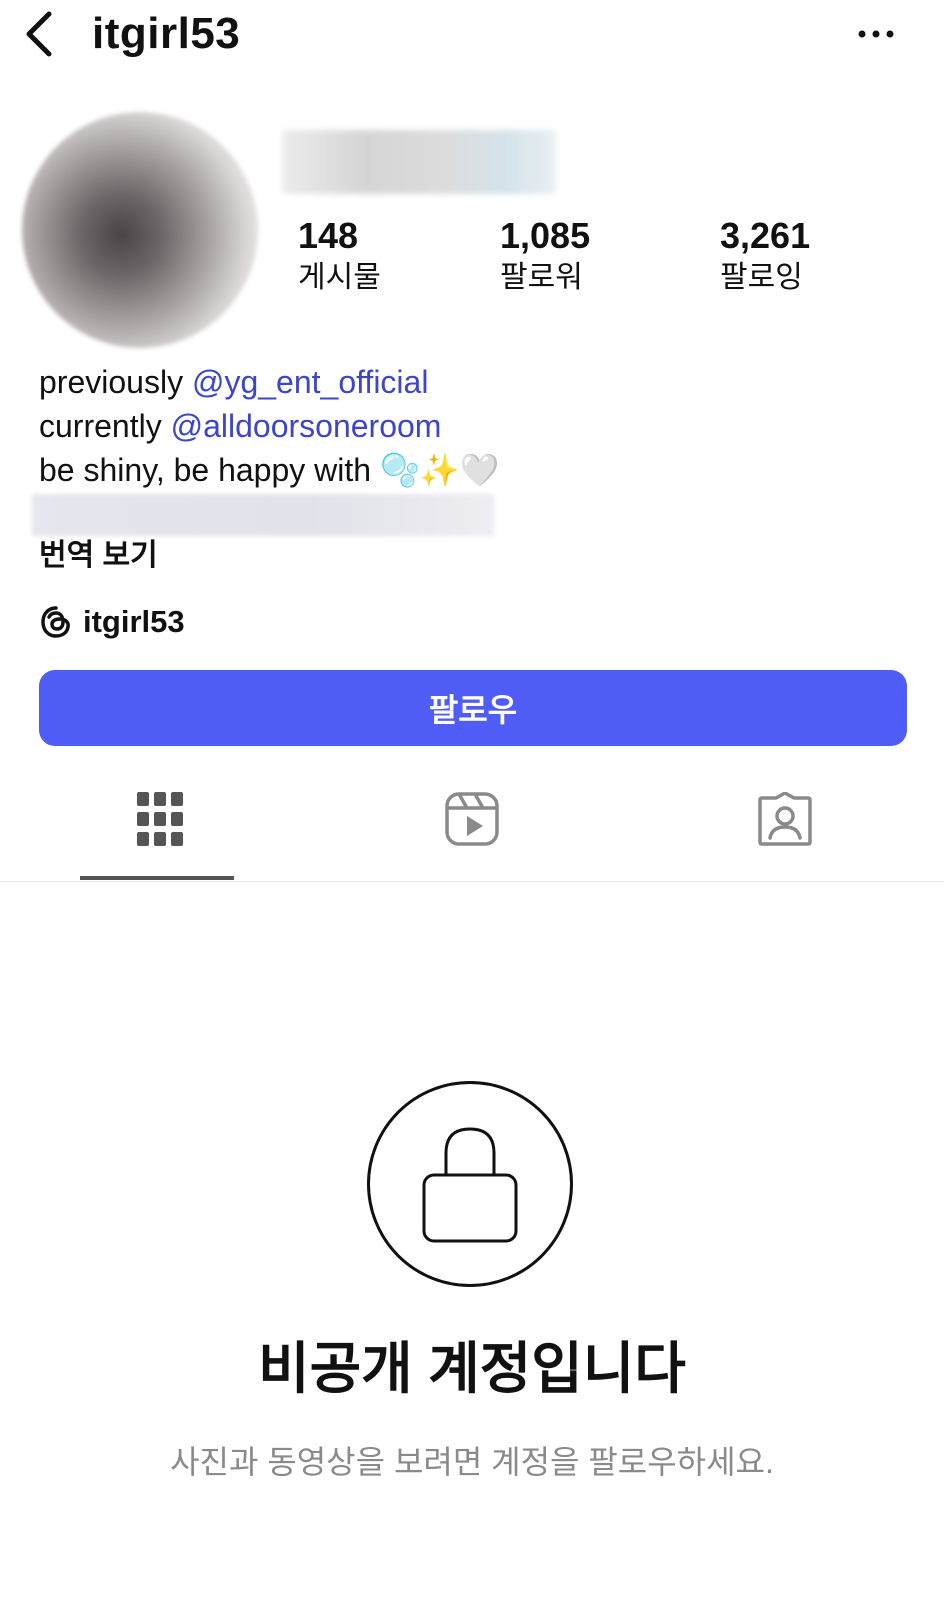  I want to click on profile-avatar, so click(140, 230).